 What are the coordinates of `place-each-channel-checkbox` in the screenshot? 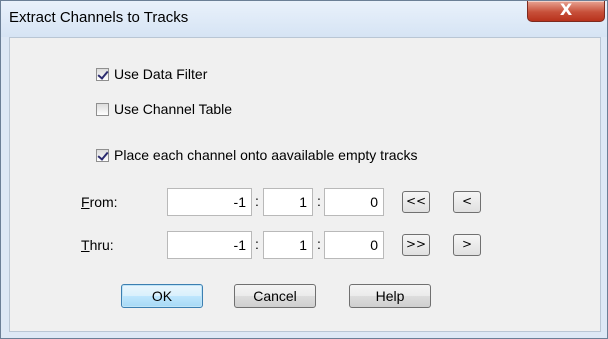 It's located at (102, 155).